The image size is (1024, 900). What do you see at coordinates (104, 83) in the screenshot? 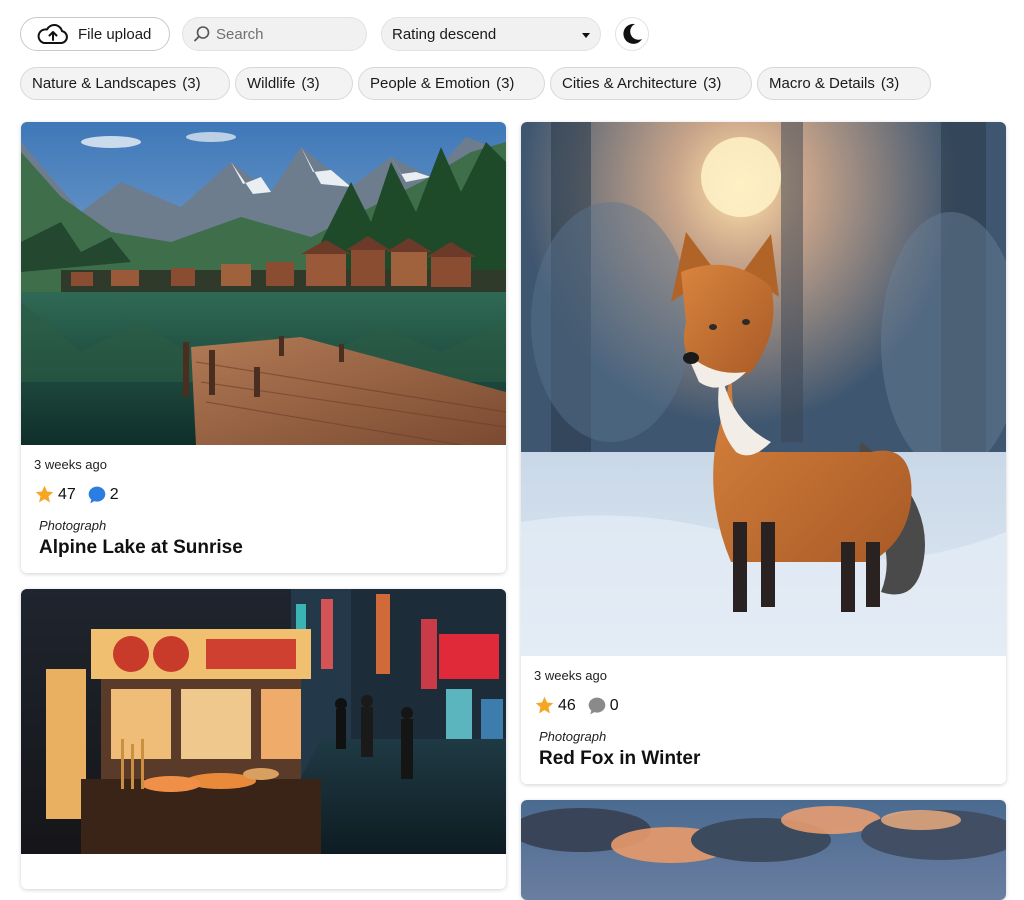
I see `category-chip-label: Nature & Landscapes` at bounding box center [104, 83].